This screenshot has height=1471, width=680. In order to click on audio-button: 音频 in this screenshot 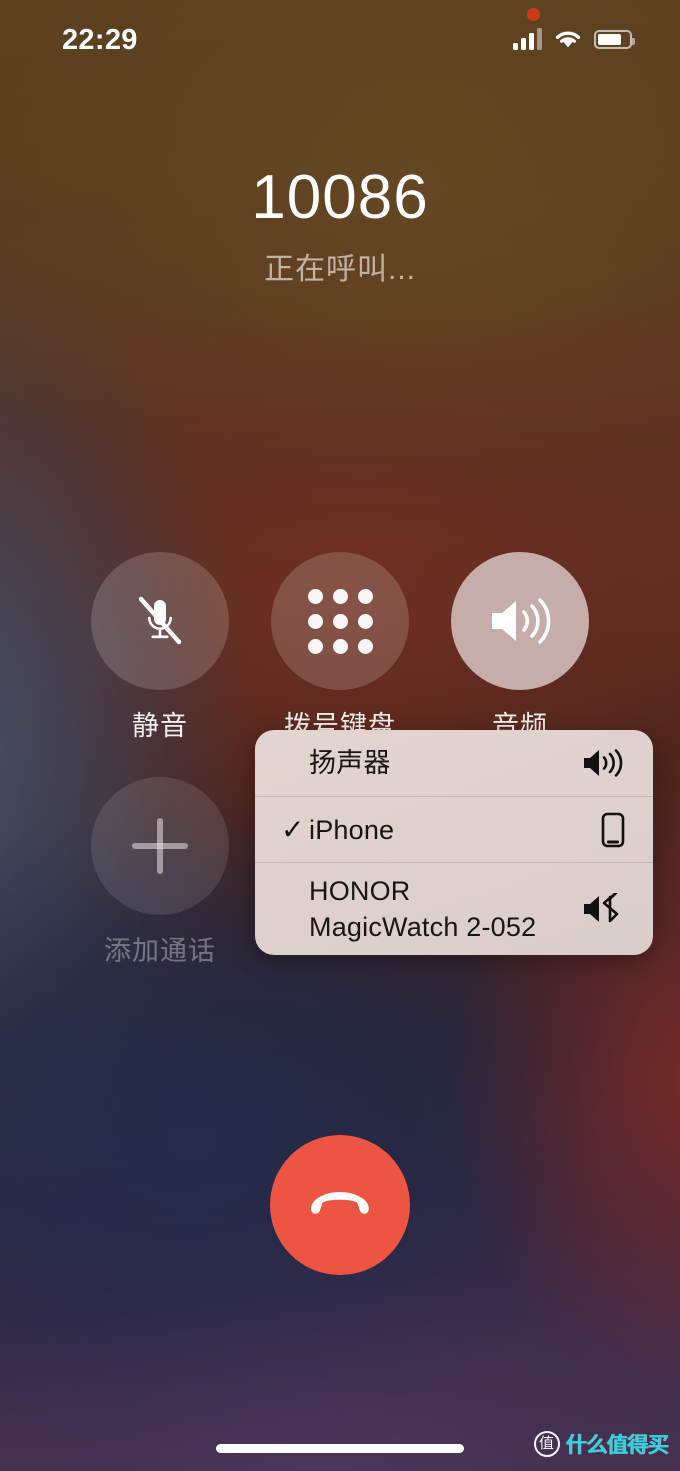, I will do `click(520, 647)`.